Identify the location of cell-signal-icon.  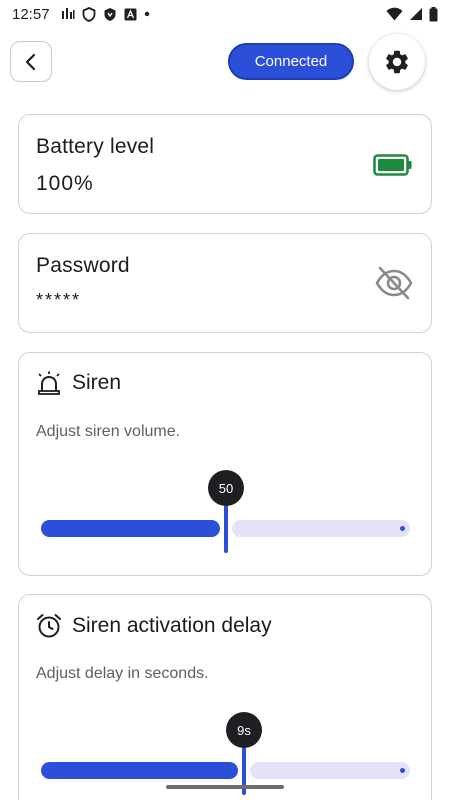
(416, 14).